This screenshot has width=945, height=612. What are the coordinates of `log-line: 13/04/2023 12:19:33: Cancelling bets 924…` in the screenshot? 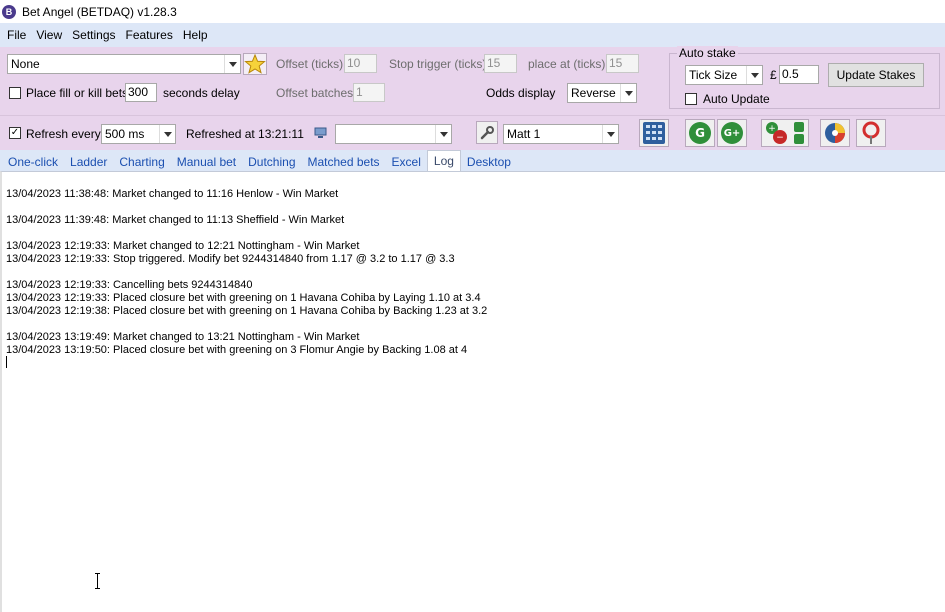 It's located at (129, 285).